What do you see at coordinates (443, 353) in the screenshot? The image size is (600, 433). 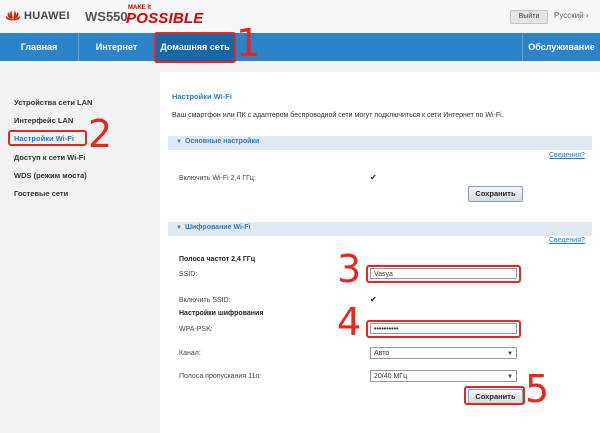 I see `channel-select: Авто ▼` at bounding box center [443, 353].